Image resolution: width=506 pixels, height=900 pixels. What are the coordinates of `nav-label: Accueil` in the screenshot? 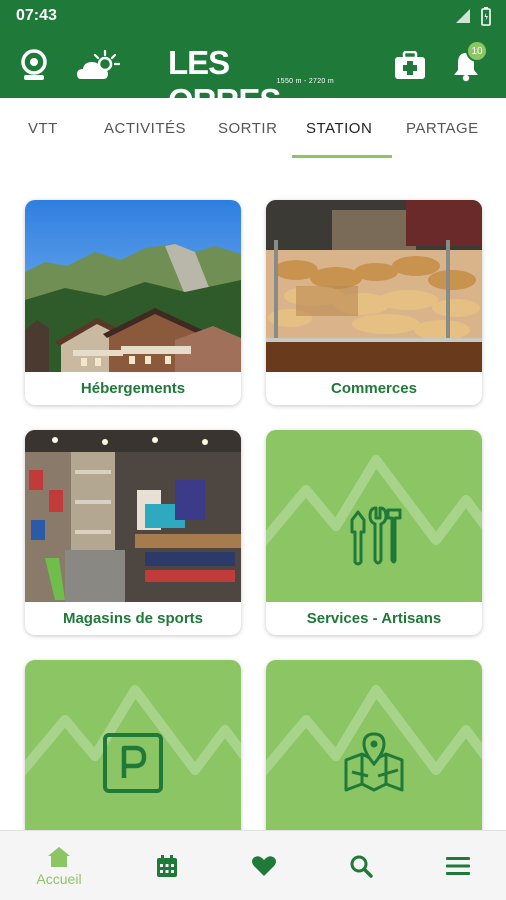 It's located at (59, 879).